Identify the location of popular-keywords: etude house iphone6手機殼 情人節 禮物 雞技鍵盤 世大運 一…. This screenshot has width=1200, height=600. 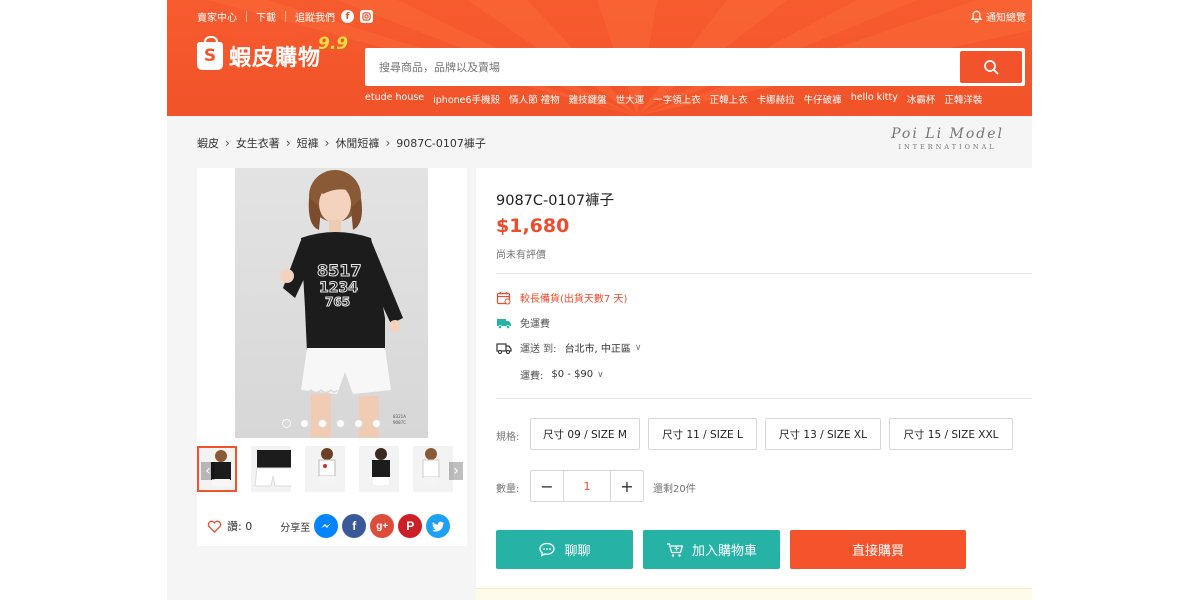
(678, 99).